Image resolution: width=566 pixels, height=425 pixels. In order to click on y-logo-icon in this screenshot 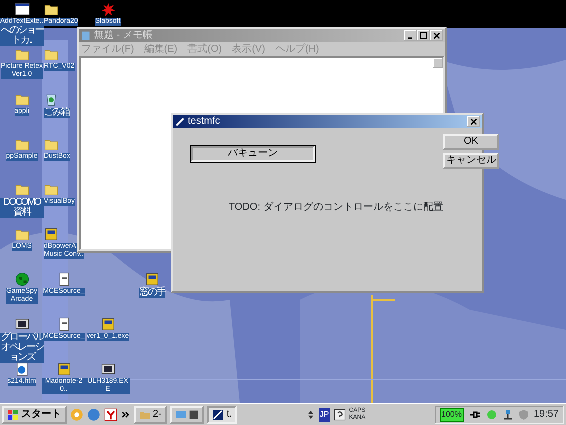, I will do `click(111, 415)`.